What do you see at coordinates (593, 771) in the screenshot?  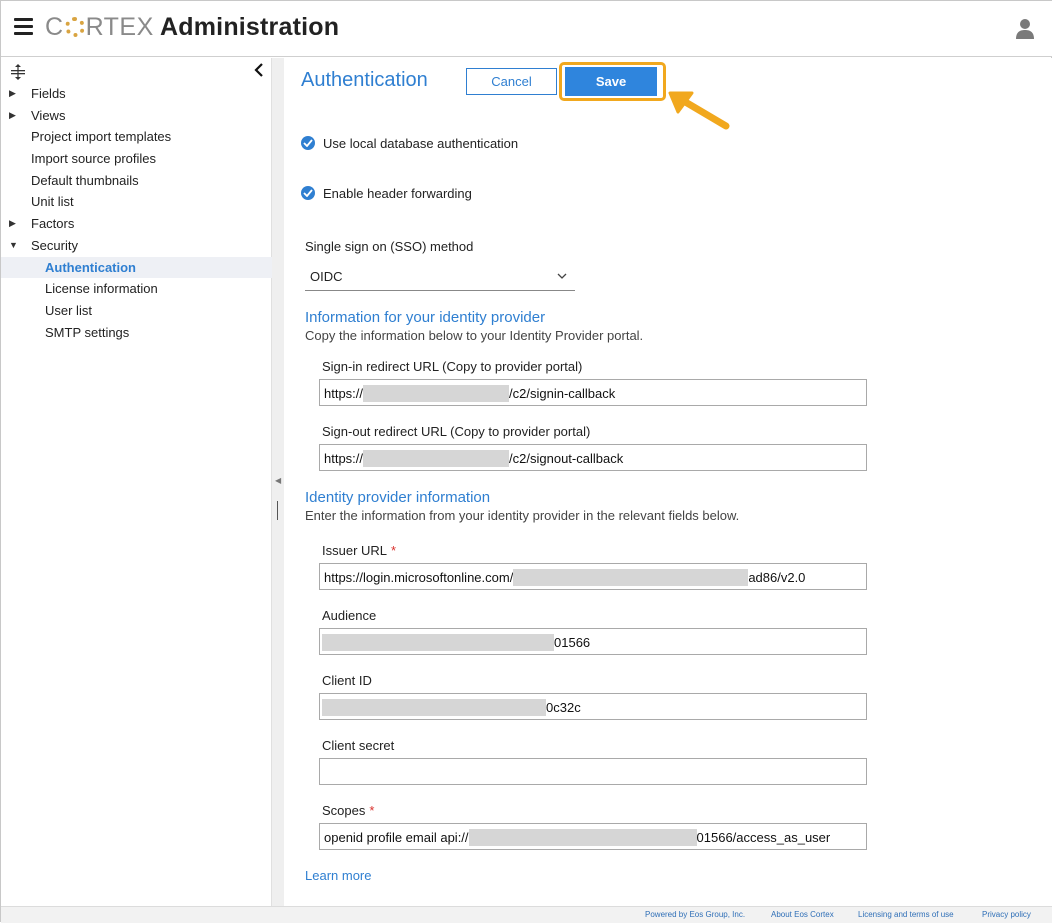 I see `client-secret-field` at bounding box center [593, 771].